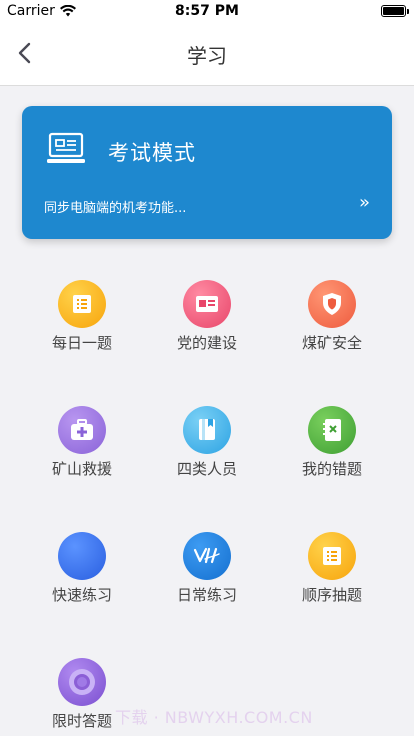 The width and height of the screenshot is (414, 736). I want to click on signature-icon, so click(207, 556).